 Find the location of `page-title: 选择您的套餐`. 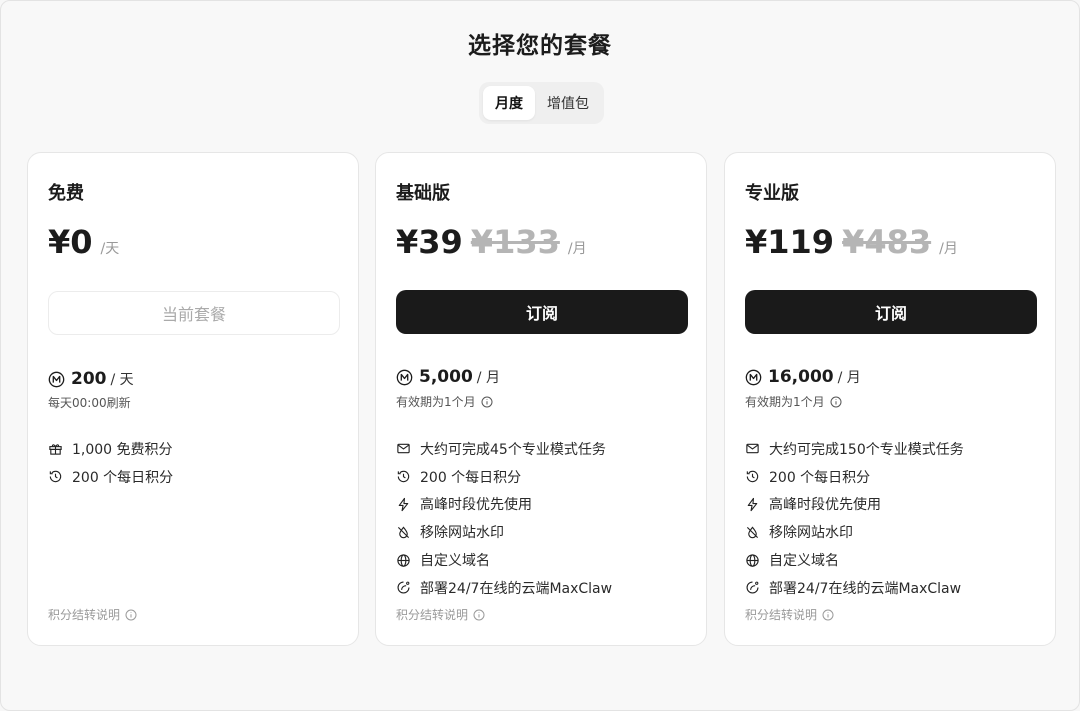

page-title: 选择您的套餐 is located at coordinates (540, 46).